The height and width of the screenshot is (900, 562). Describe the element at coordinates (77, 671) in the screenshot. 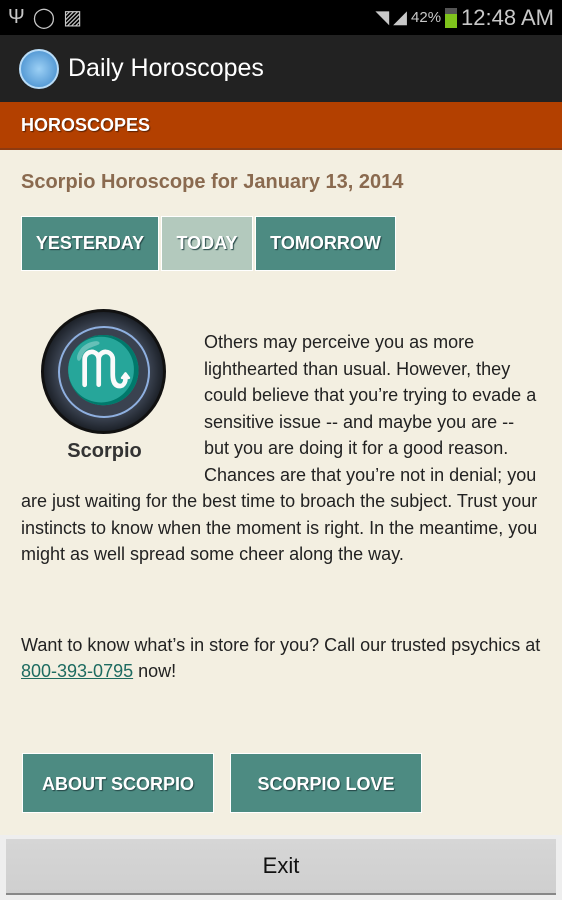

I see `phone-link: 800-393-0795` at that location.